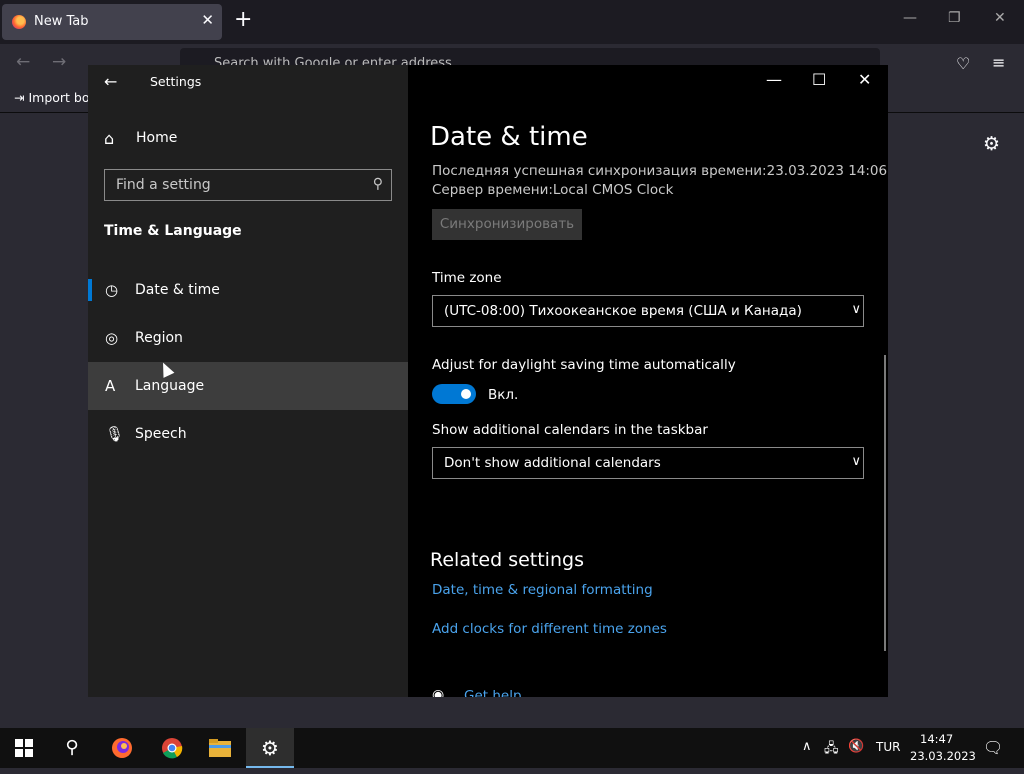 This screenshot has height=774, width=1024. Describe the element at coordinates (248, 290) in the screenshot. I see `sidebar-item-date-time: ◷ Date & time` at that location.